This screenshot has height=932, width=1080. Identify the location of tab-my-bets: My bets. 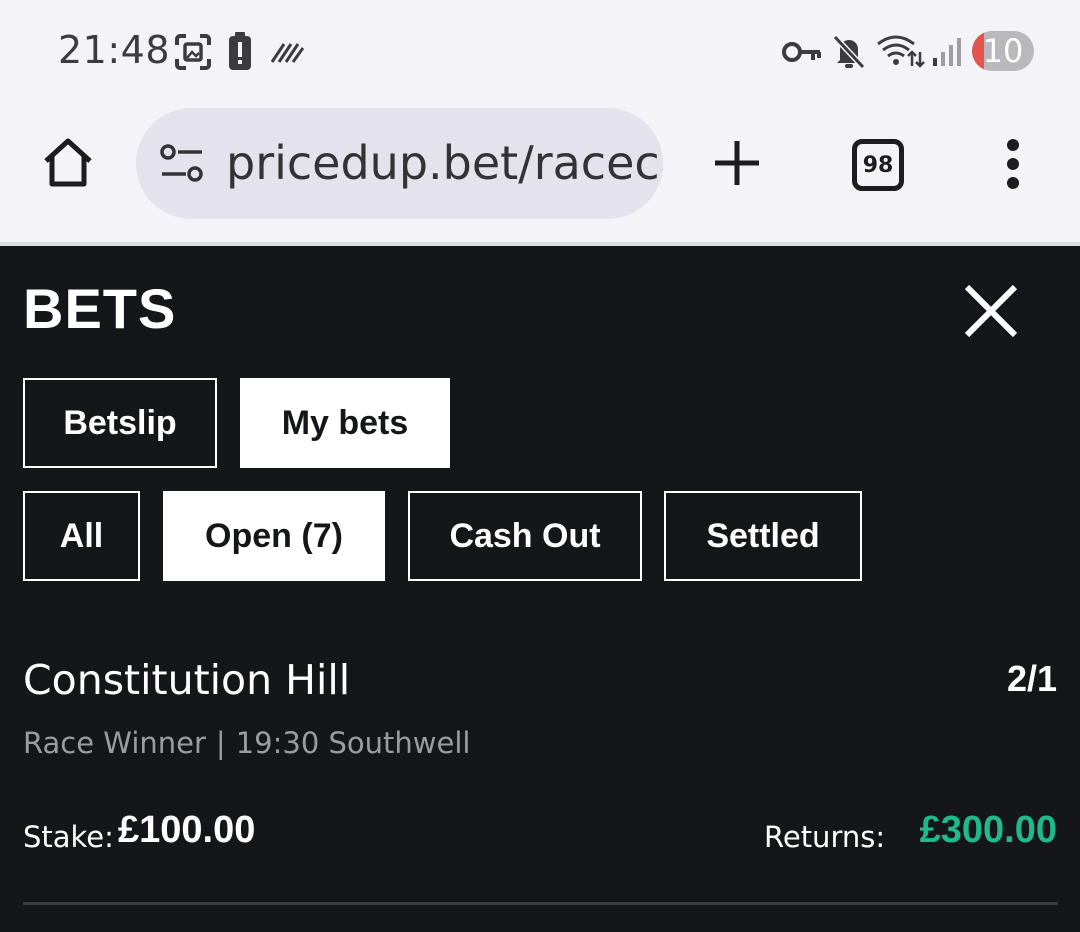
(345, 423).